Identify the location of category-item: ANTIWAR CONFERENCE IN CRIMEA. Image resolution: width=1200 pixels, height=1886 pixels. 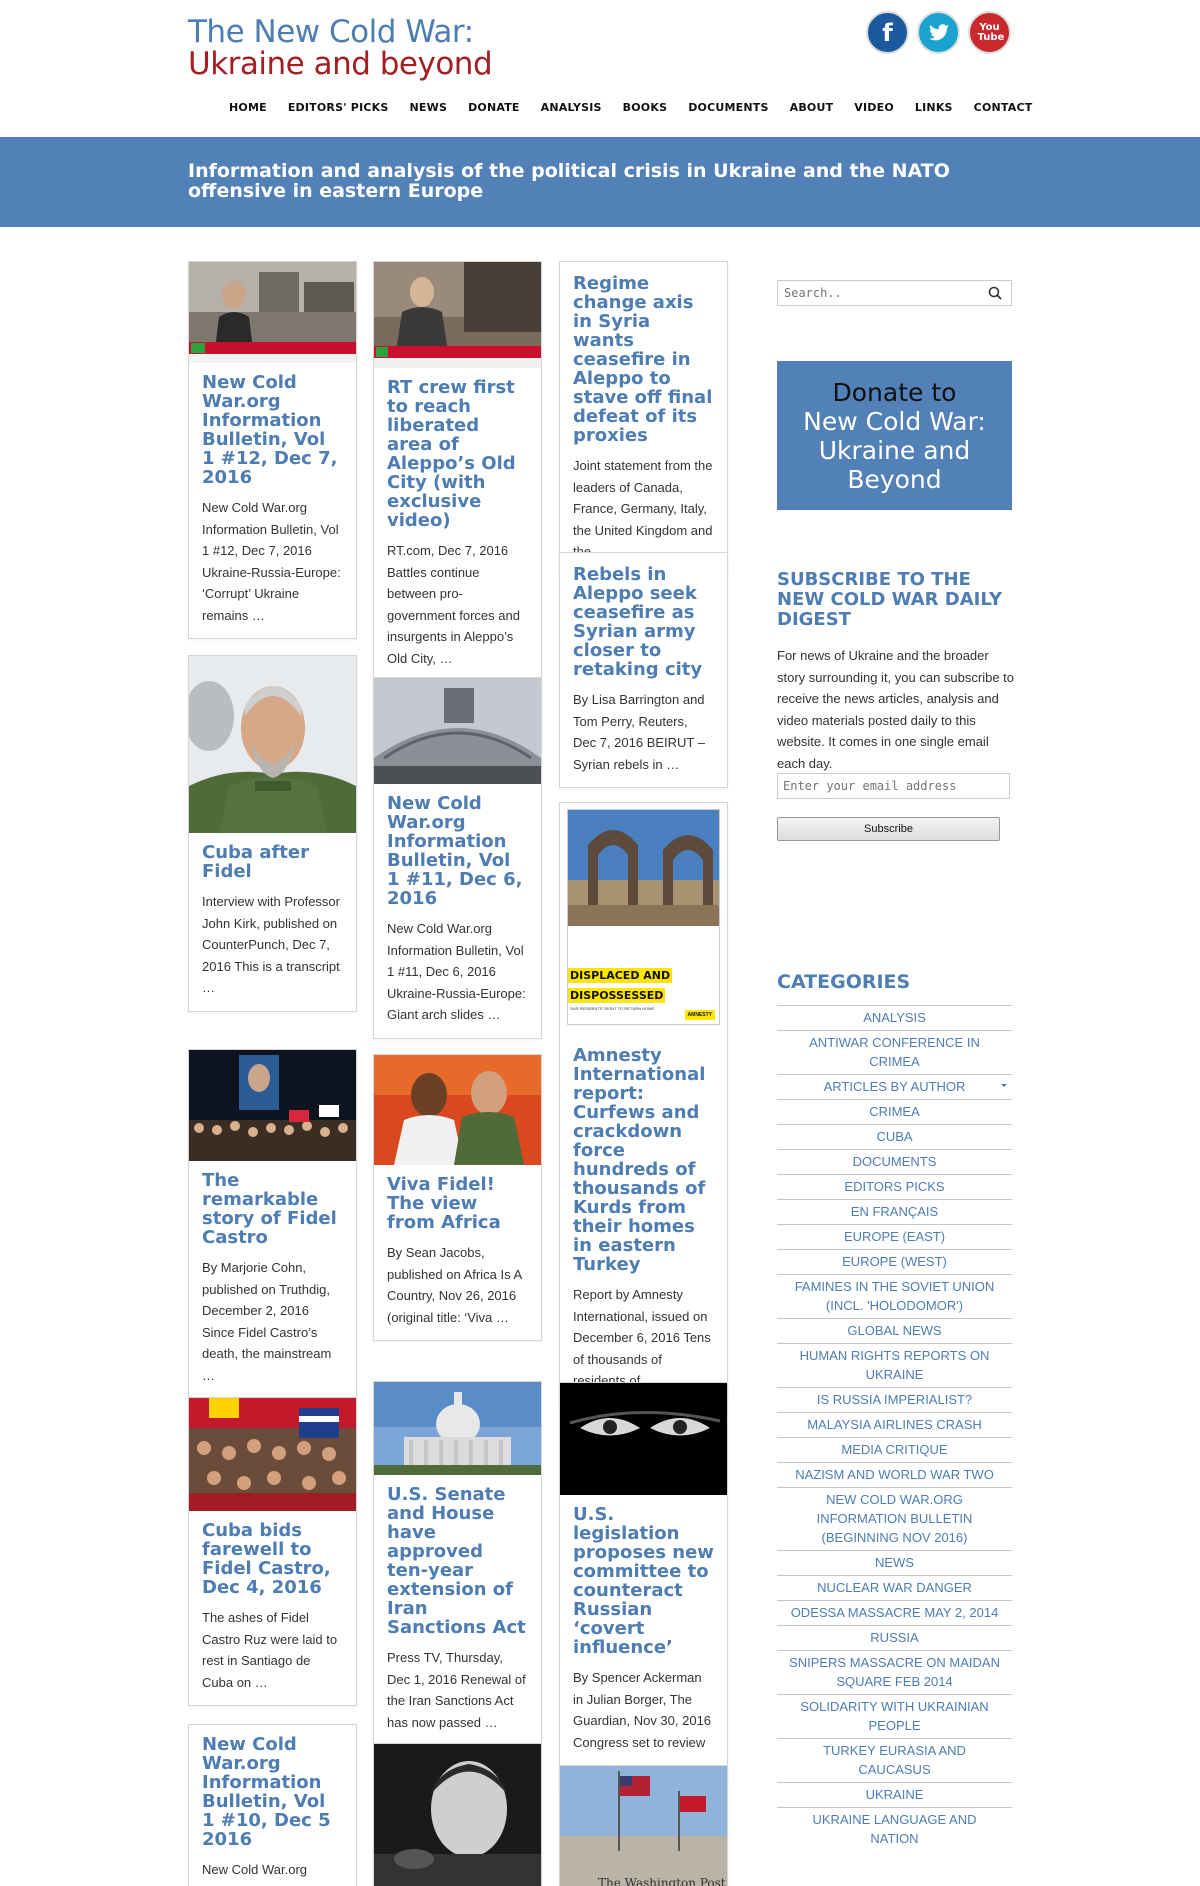
(894, 1052).